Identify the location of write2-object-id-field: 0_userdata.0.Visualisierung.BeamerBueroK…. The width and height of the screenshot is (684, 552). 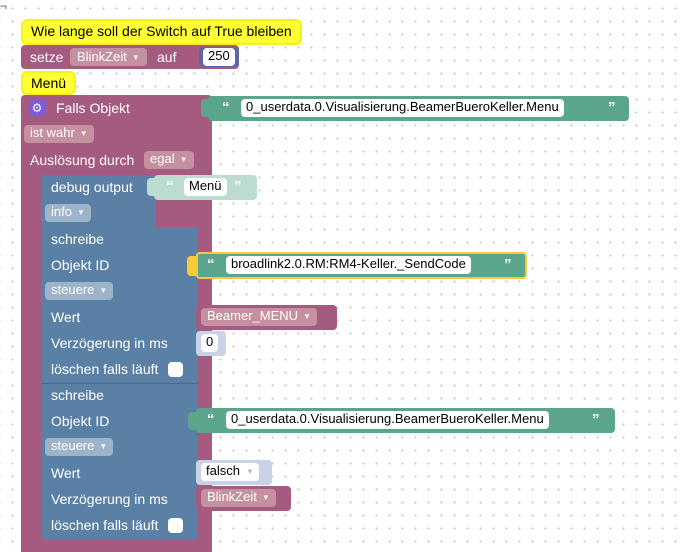
(387, 420).